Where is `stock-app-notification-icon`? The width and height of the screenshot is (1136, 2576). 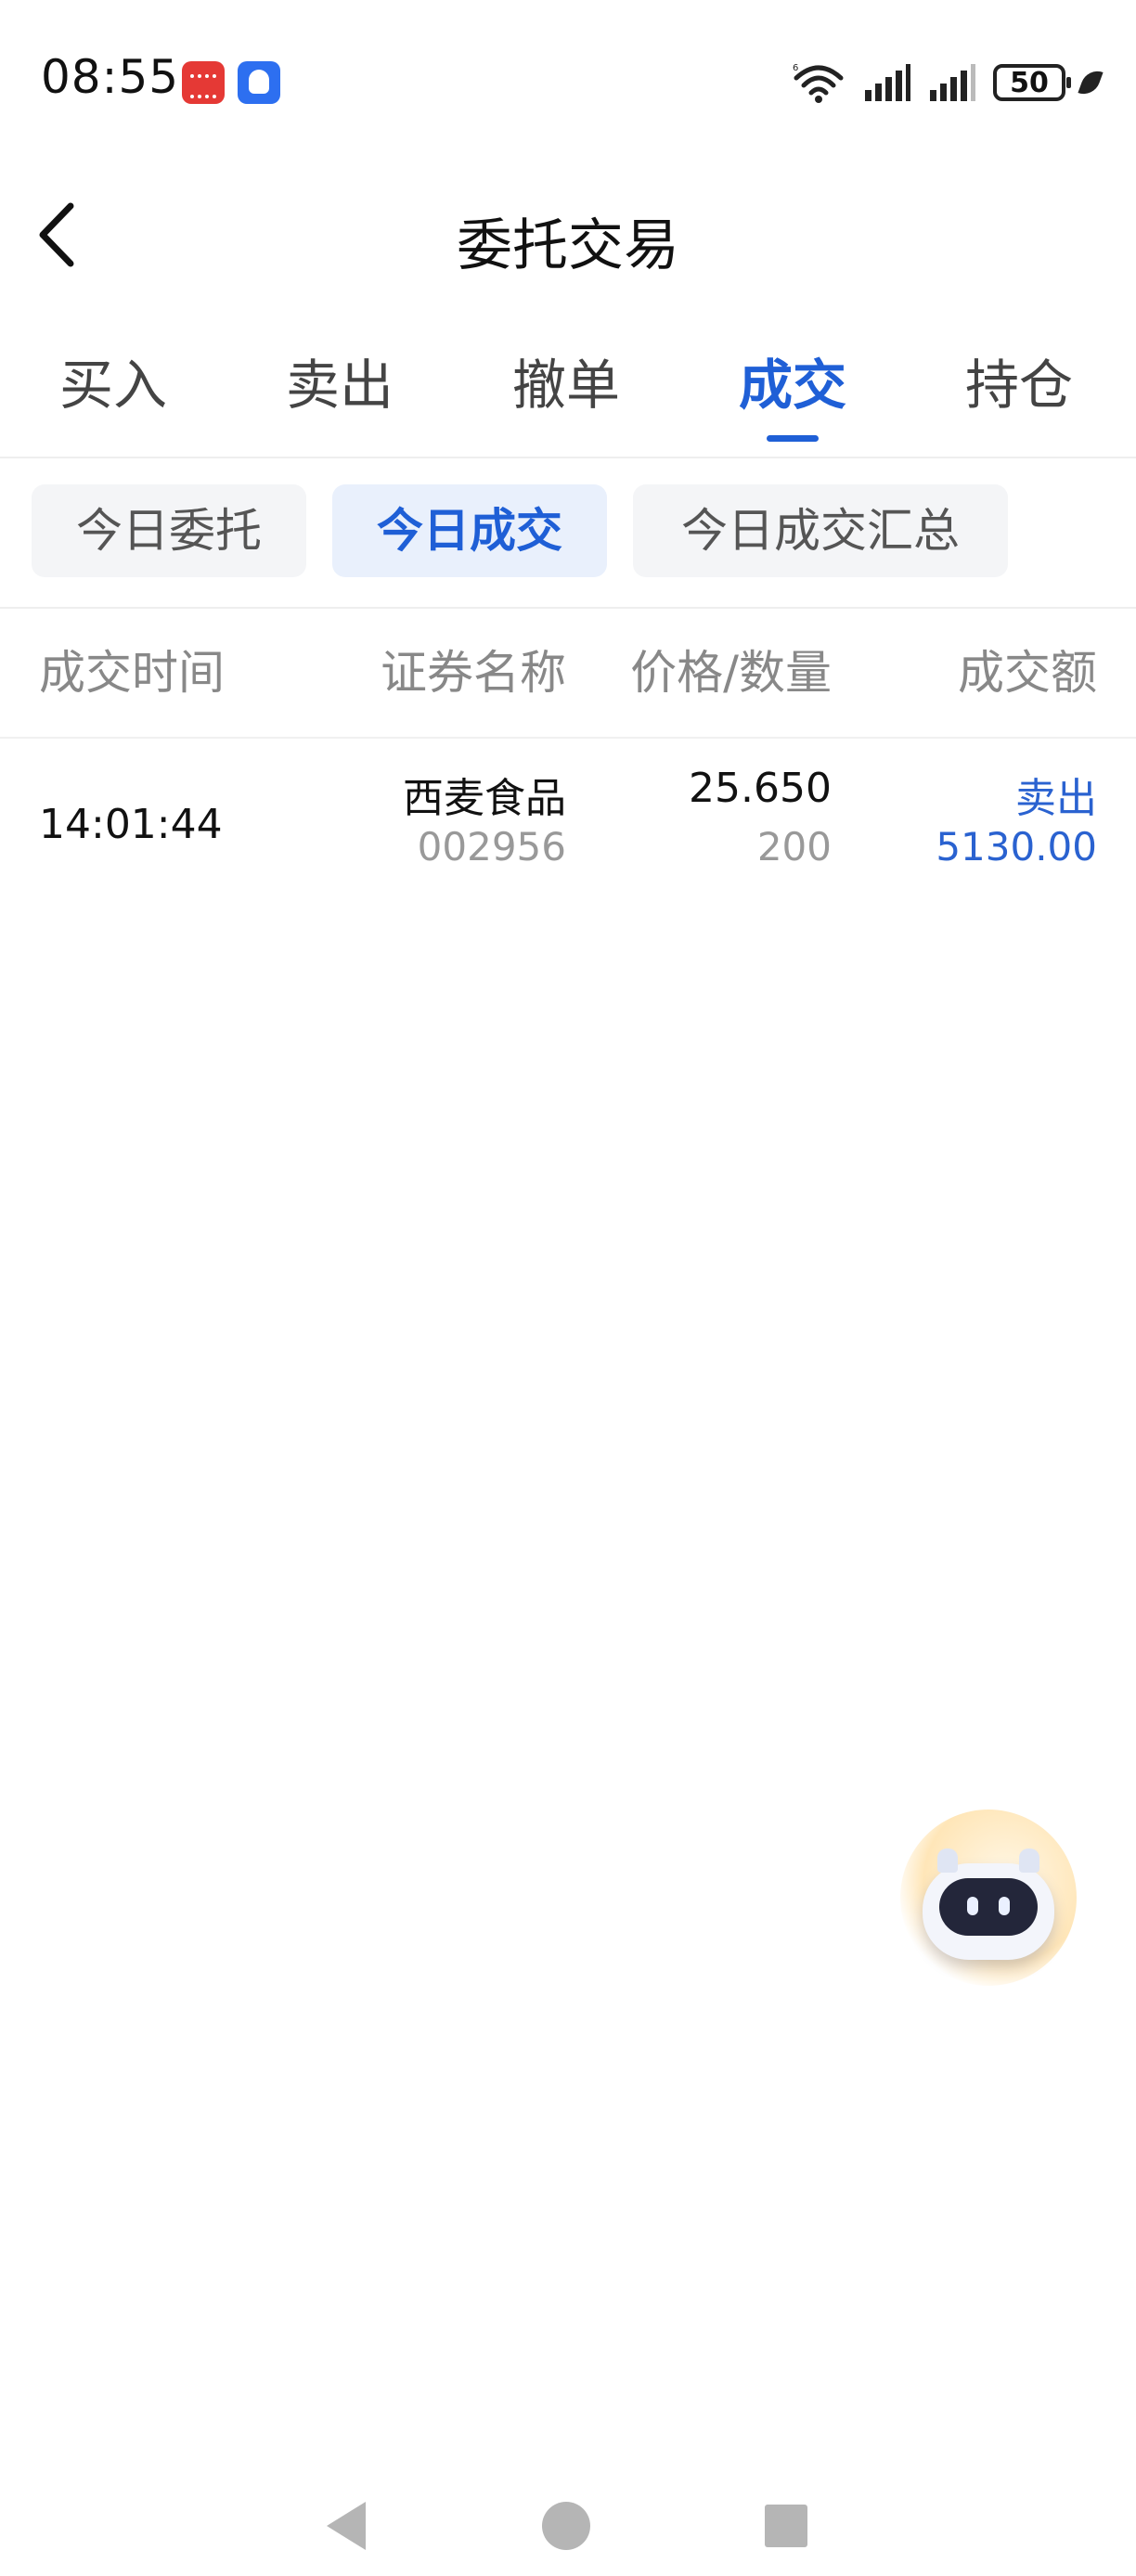 stock-app-notification-icon is located at coordinates (203, 83).